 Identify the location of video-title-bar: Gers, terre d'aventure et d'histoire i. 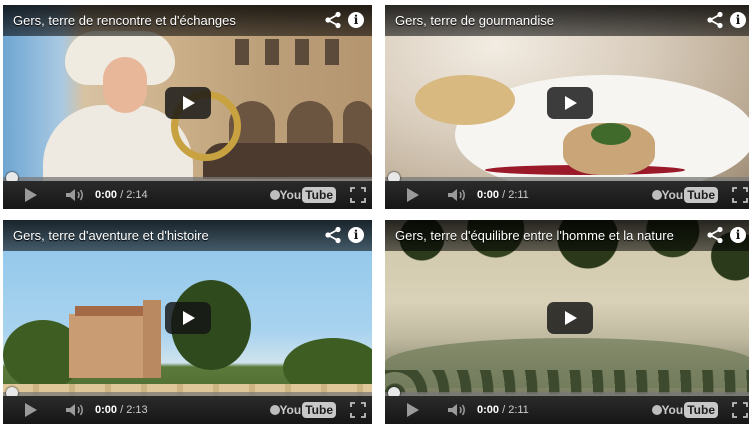
(187, 235).